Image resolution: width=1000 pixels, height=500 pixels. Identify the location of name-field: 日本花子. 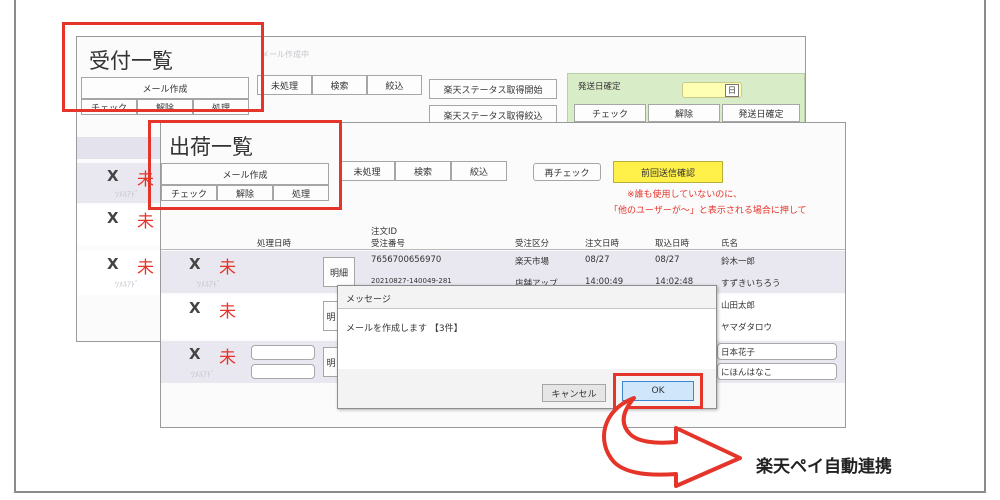
(777, 351).